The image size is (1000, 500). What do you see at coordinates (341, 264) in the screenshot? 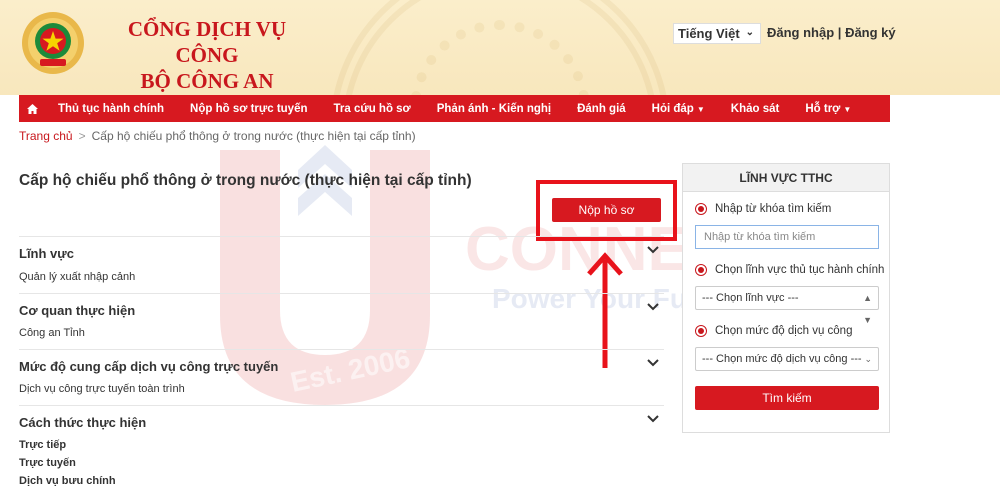
I see `section-field: Lĩnh vực Quản lý xuất nhập cảnh` at bounding box center [341, 264].